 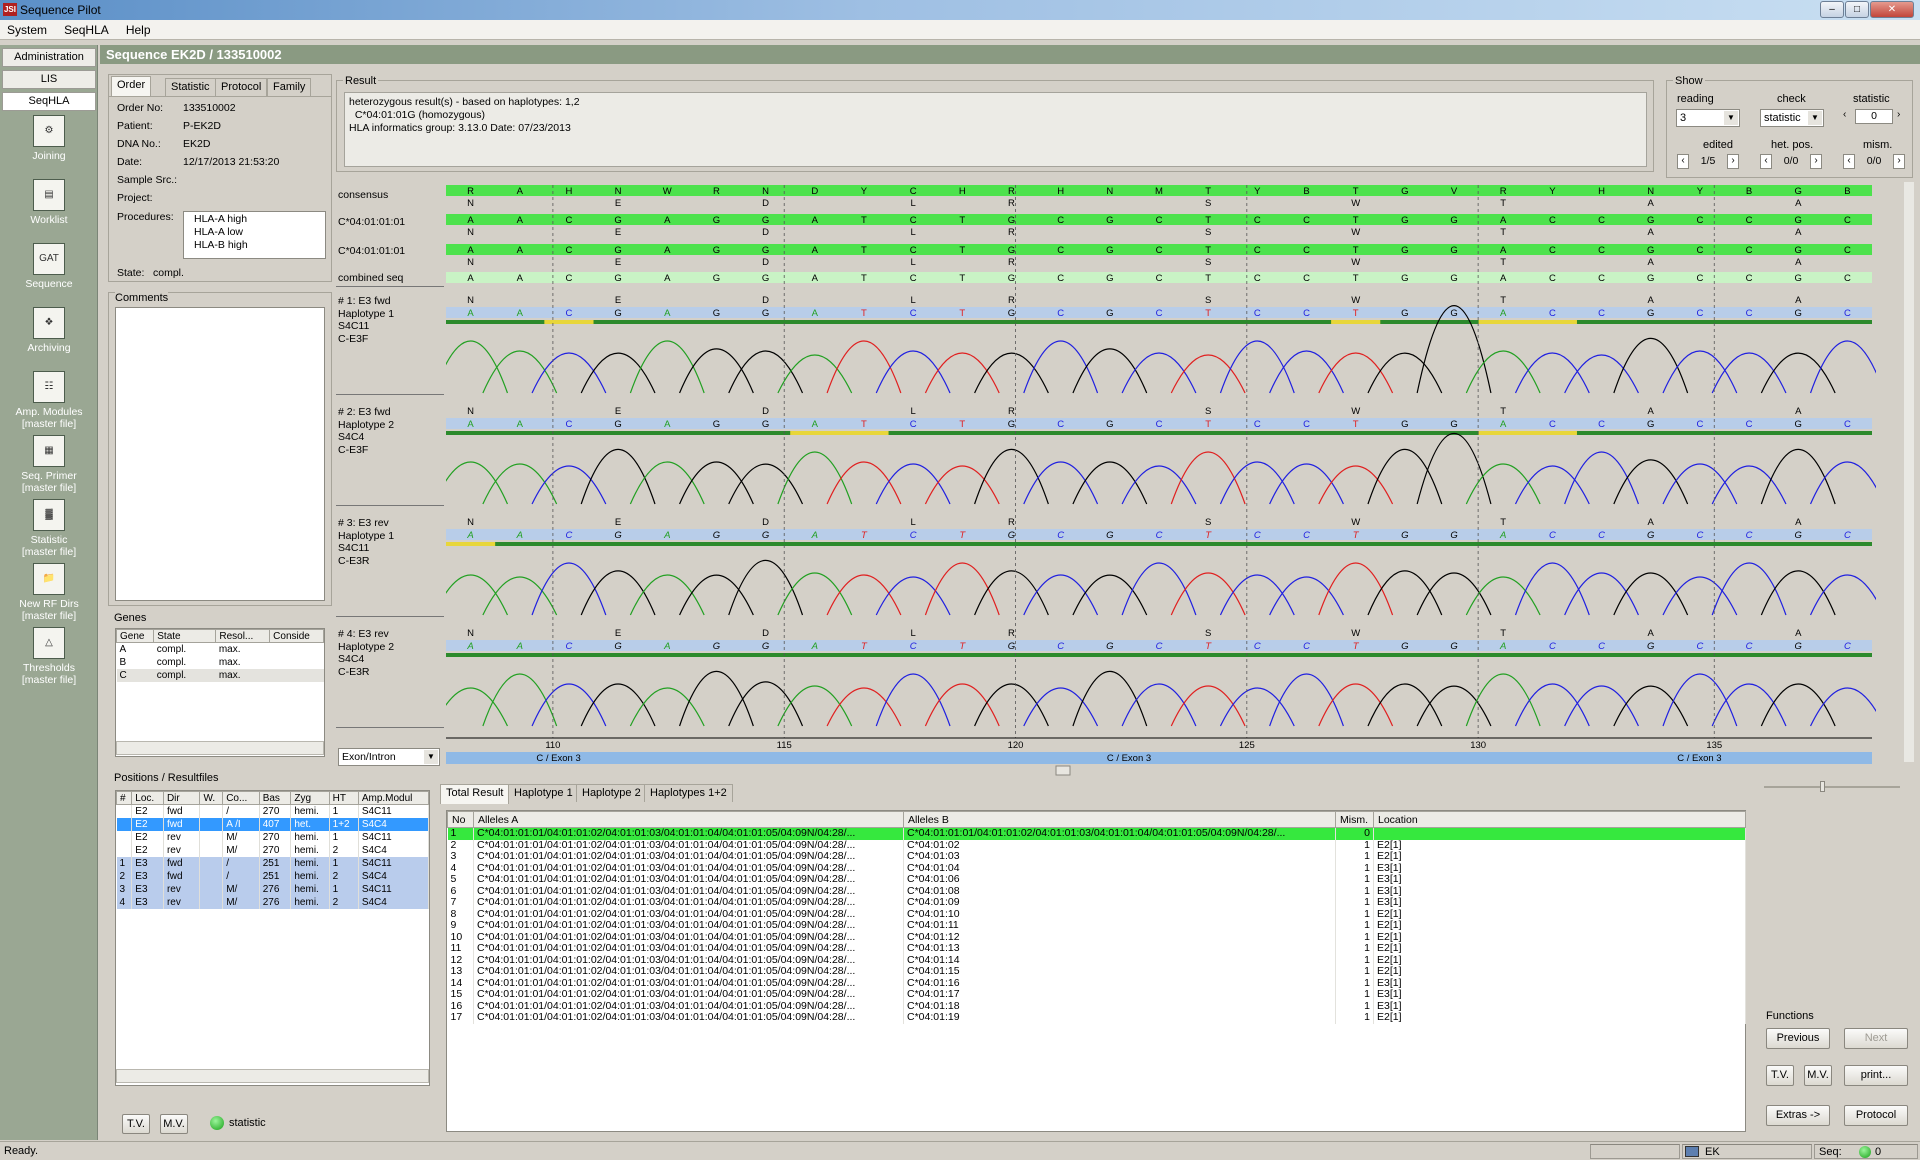 I want to click on tab-order: Order, so click(x=131, y=86).